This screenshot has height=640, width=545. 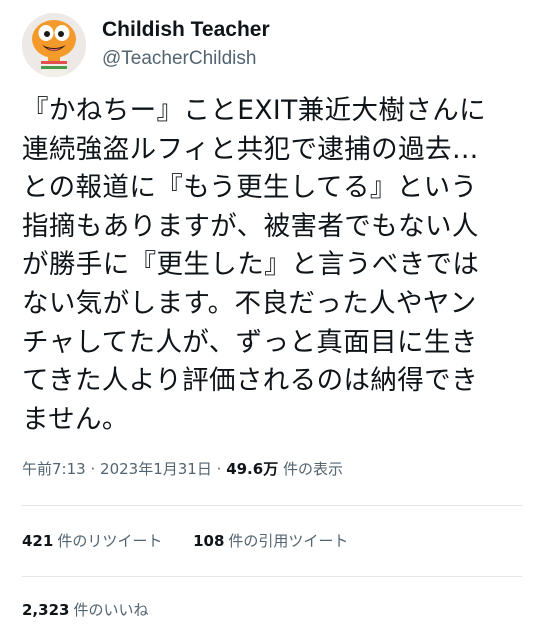 I want to click on tweet-text-line: ない気がします。不良だった人やヤン, so click(x=249, y=303).